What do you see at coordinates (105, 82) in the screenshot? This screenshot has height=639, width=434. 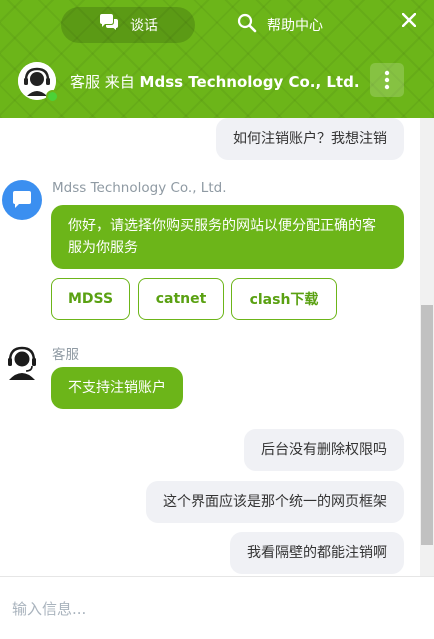 I see `agent-title-prefix: 客服 来自` at bounding box center [105, 82].